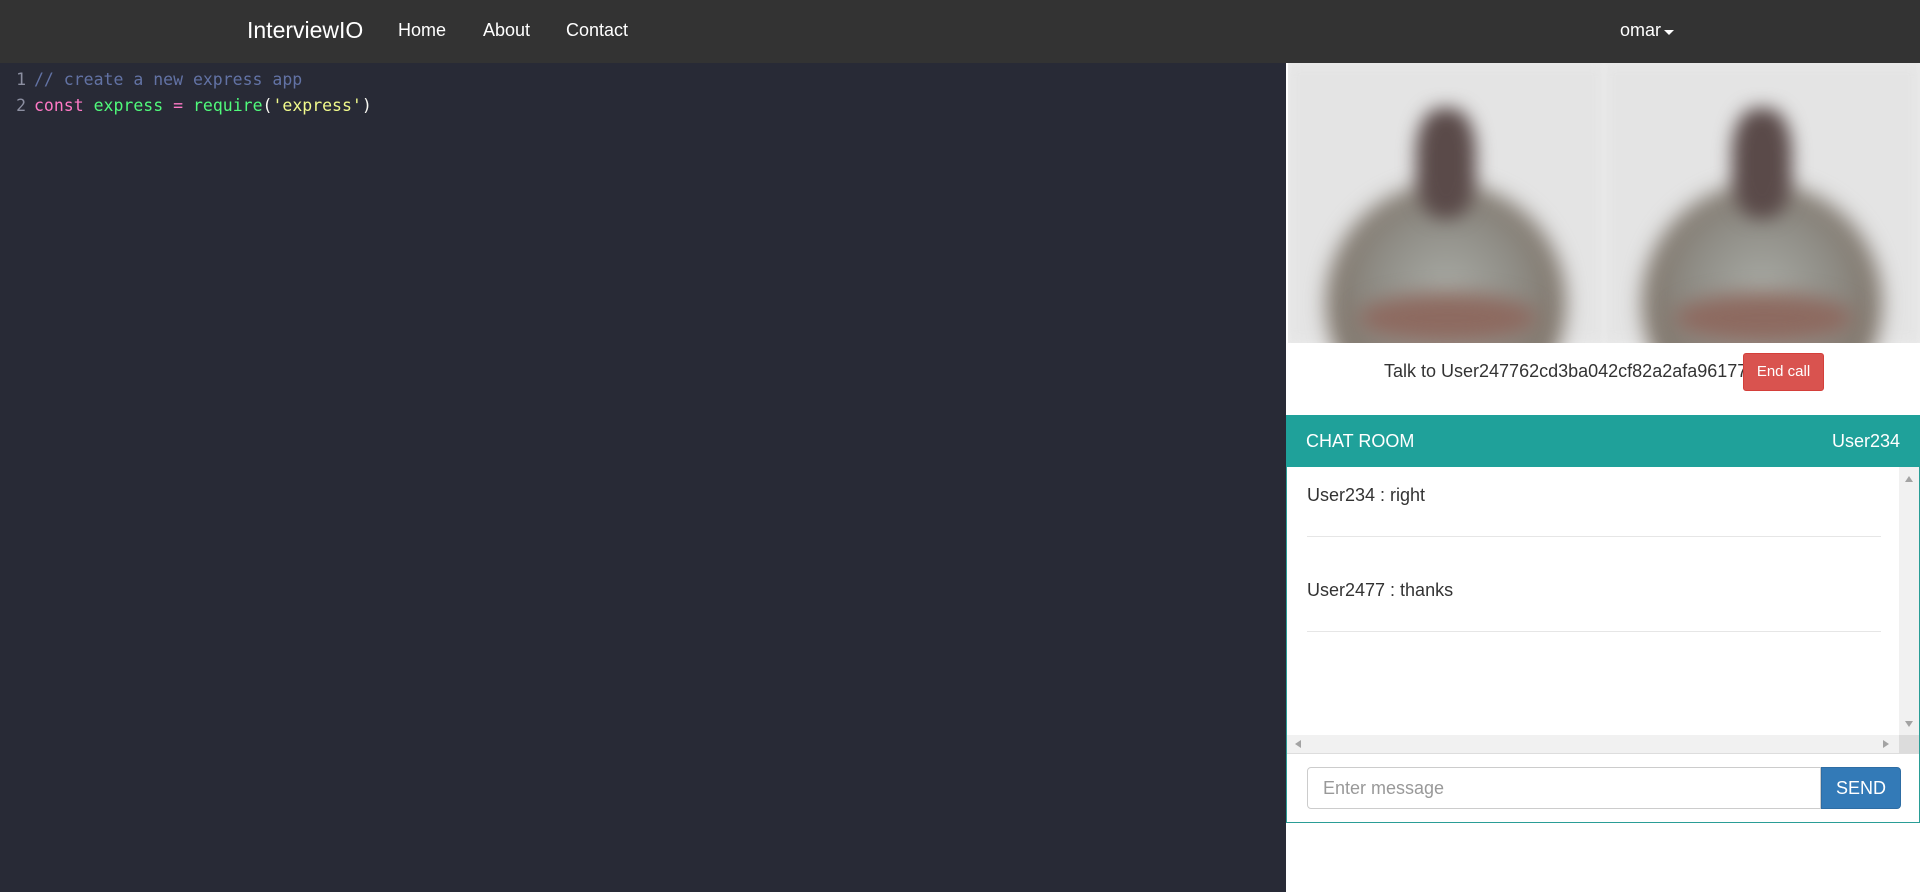 The image size is (1920, 892). I want to click on code-paren-close: ), so click(366, 105).